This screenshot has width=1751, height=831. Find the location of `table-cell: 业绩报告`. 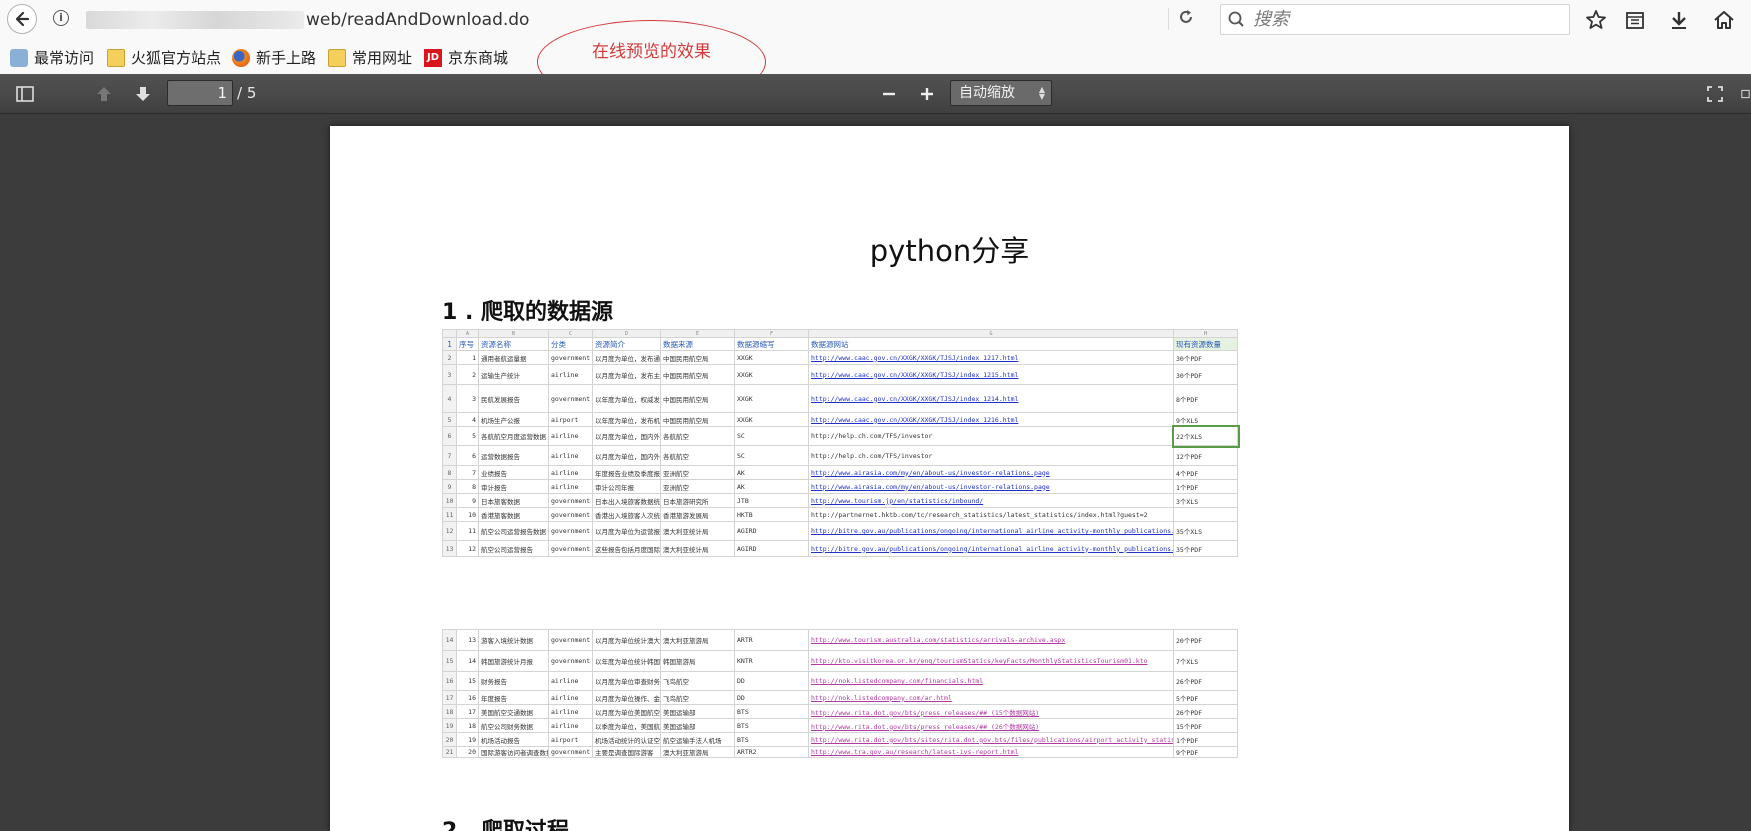

table-cell: 业绩报告 is located at coordinates (513, 472).